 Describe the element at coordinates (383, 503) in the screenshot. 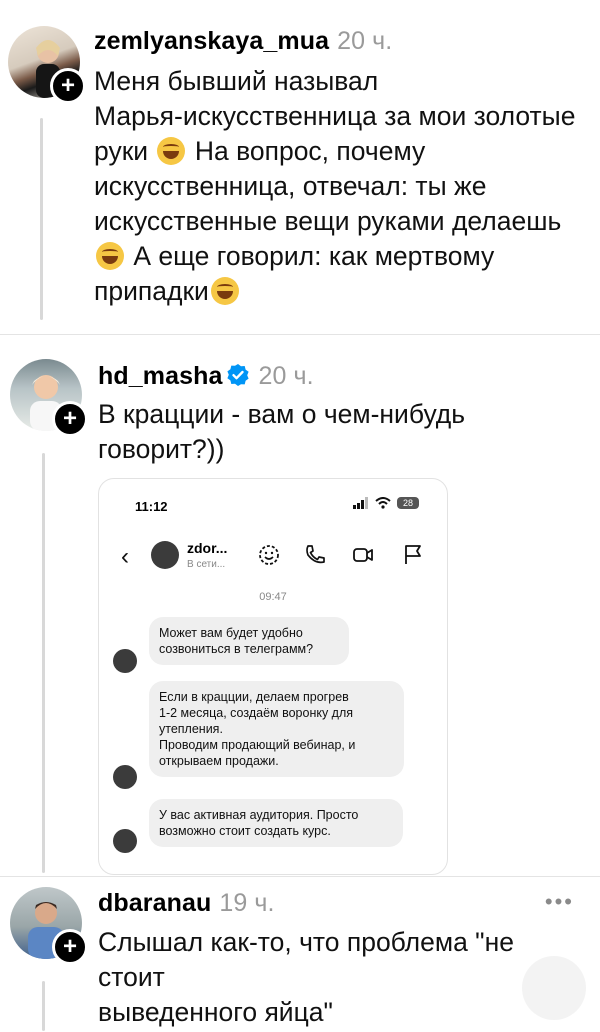

I see `wifi-icon` at that location.